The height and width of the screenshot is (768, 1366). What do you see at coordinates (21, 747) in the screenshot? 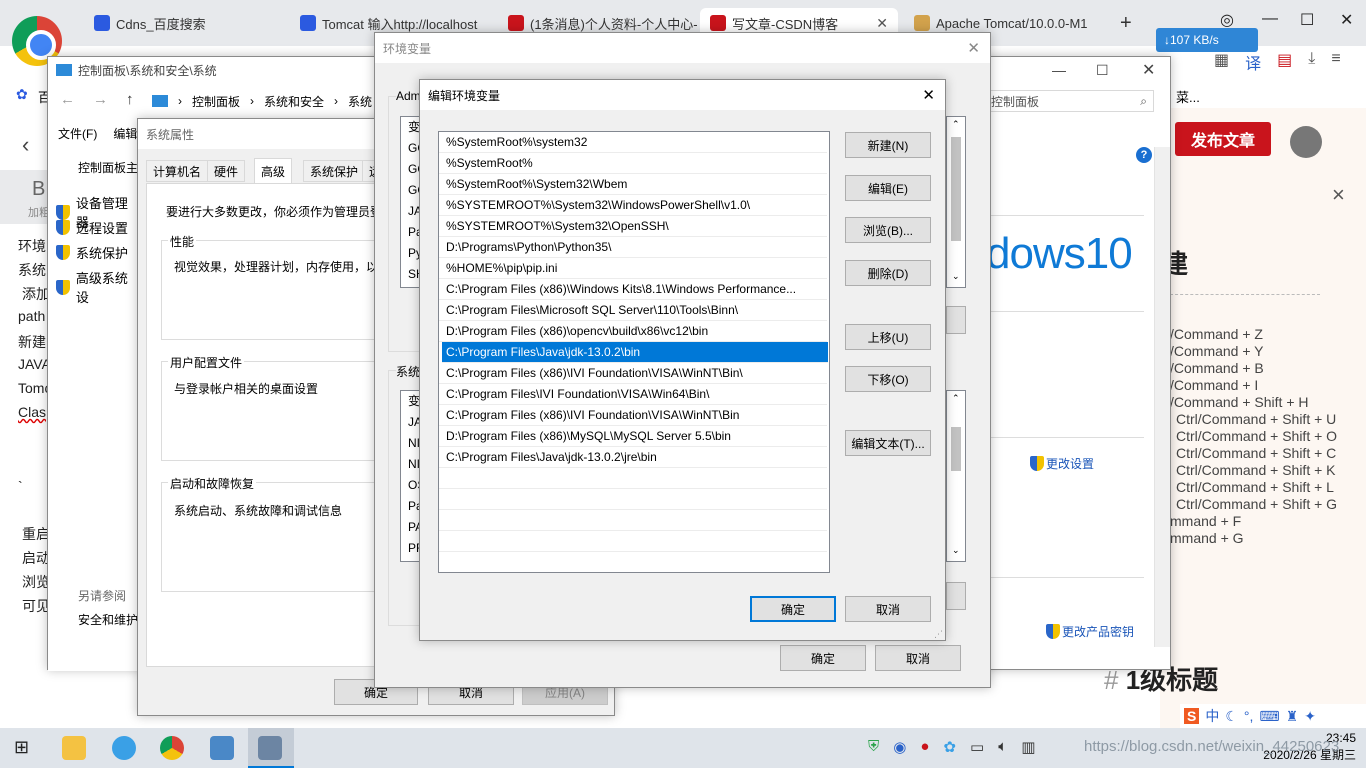
I see `windows-start-icon: ⊞` at bounding box center [21, 747].